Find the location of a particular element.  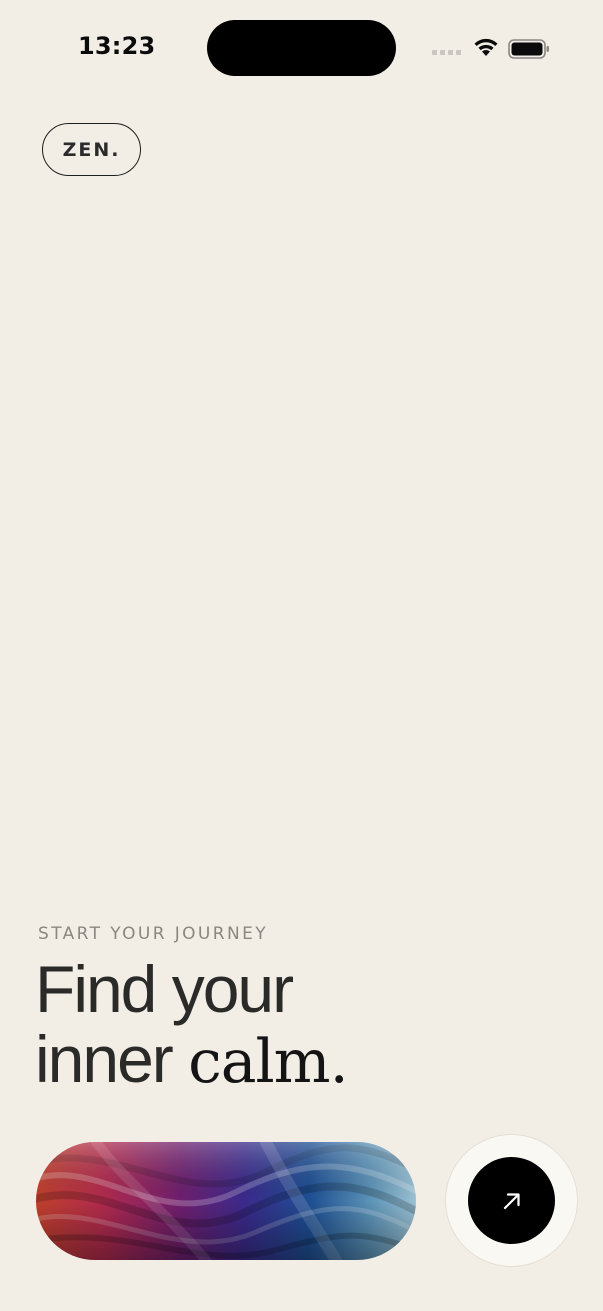

arrow-up-right-icon is located at coordinates (511, 1200).